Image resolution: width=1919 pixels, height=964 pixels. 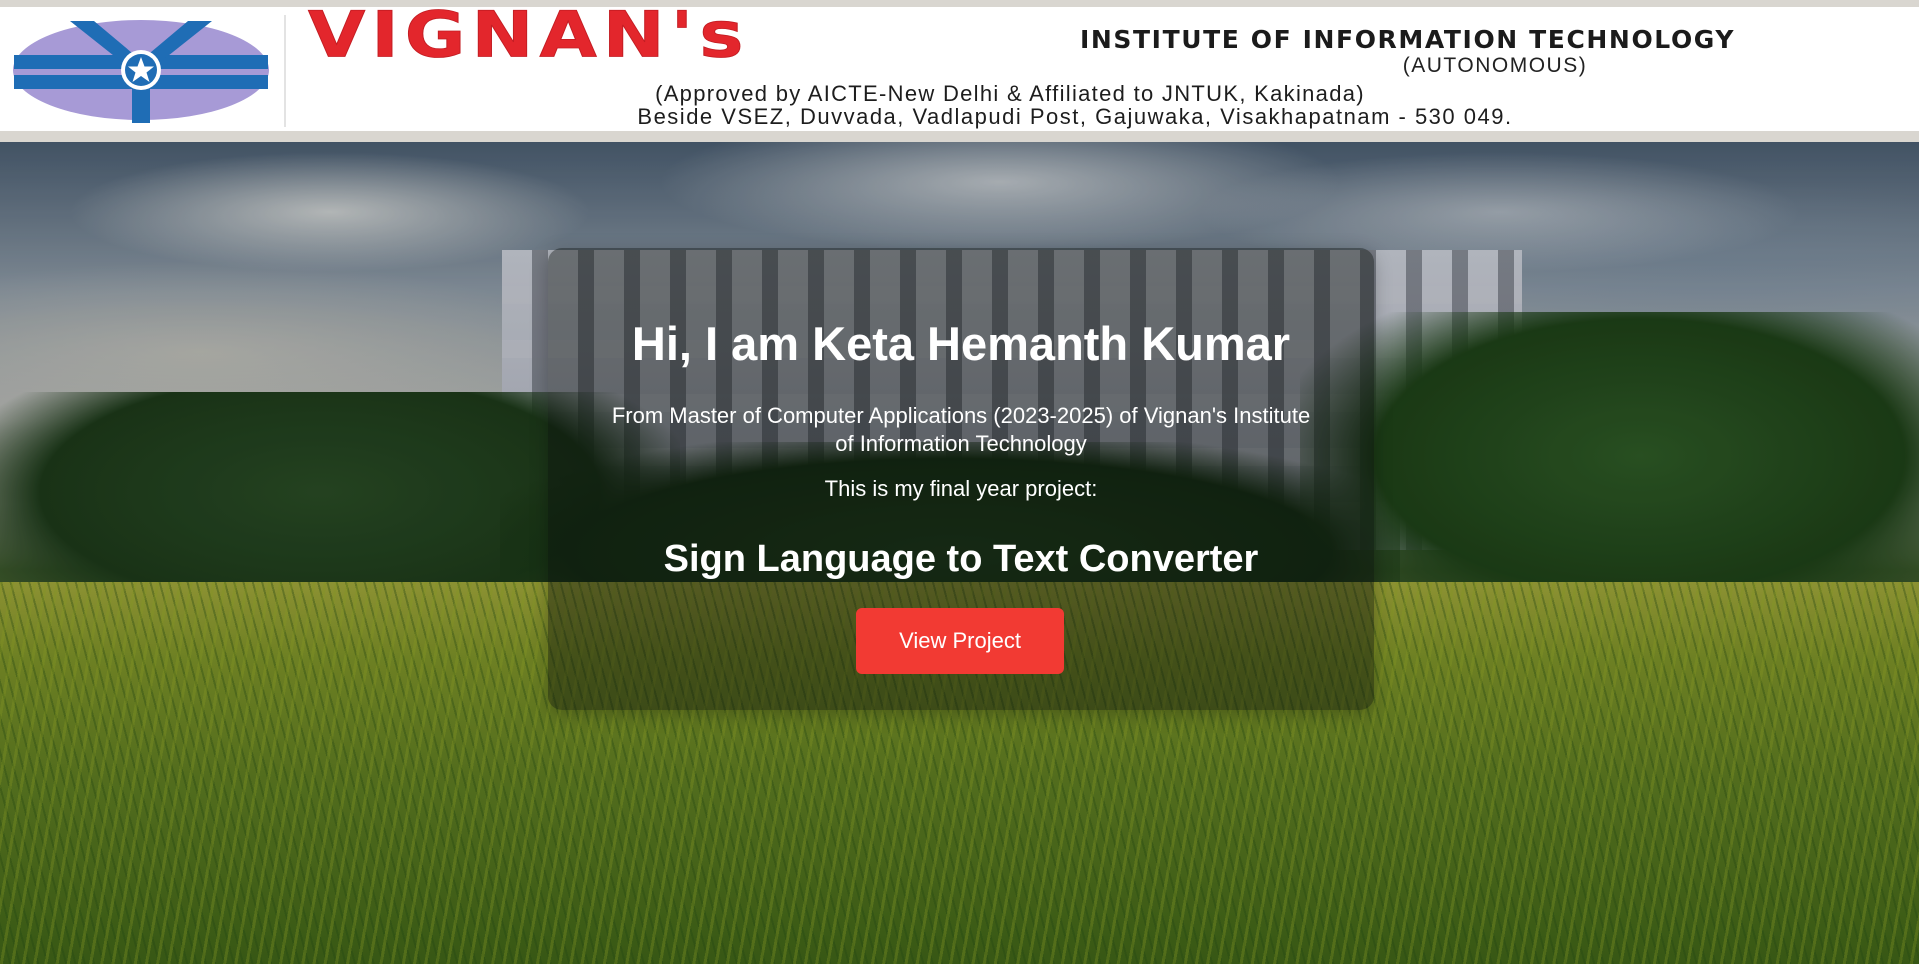 What do you see at coordinates (961, 559) in the screenshot?
I see `project-title: Sign Language to Text Converter` at bounding box center [961, 559].